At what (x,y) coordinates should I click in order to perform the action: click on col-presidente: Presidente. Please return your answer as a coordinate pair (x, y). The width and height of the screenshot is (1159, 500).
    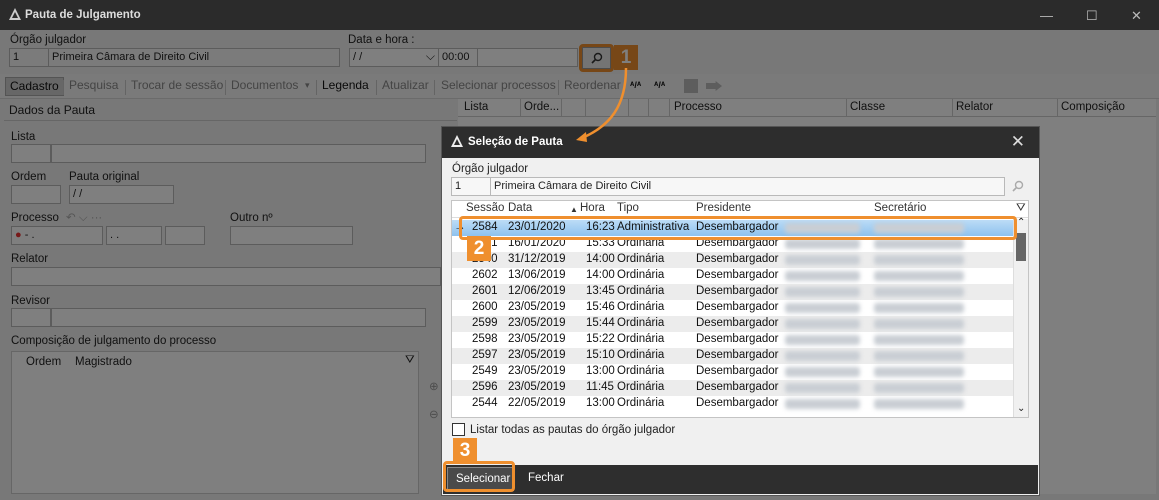
    Looking at the image, I should click on (723, 208).